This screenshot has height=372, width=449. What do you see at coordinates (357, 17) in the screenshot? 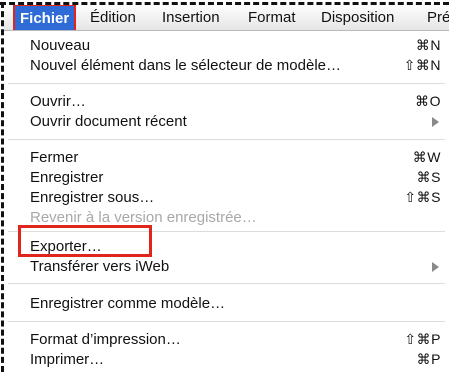
I see `menu-disposition: Disposition` at bounding box center [357, 17].